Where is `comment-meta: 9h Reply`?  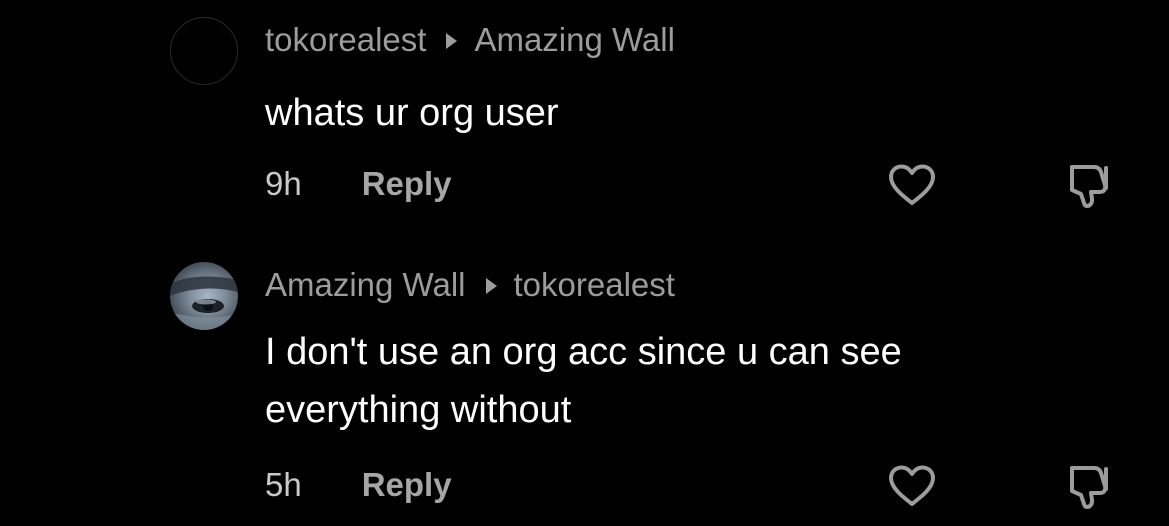
comment-meta: 9h Reply is located at coordinates (358, 184).